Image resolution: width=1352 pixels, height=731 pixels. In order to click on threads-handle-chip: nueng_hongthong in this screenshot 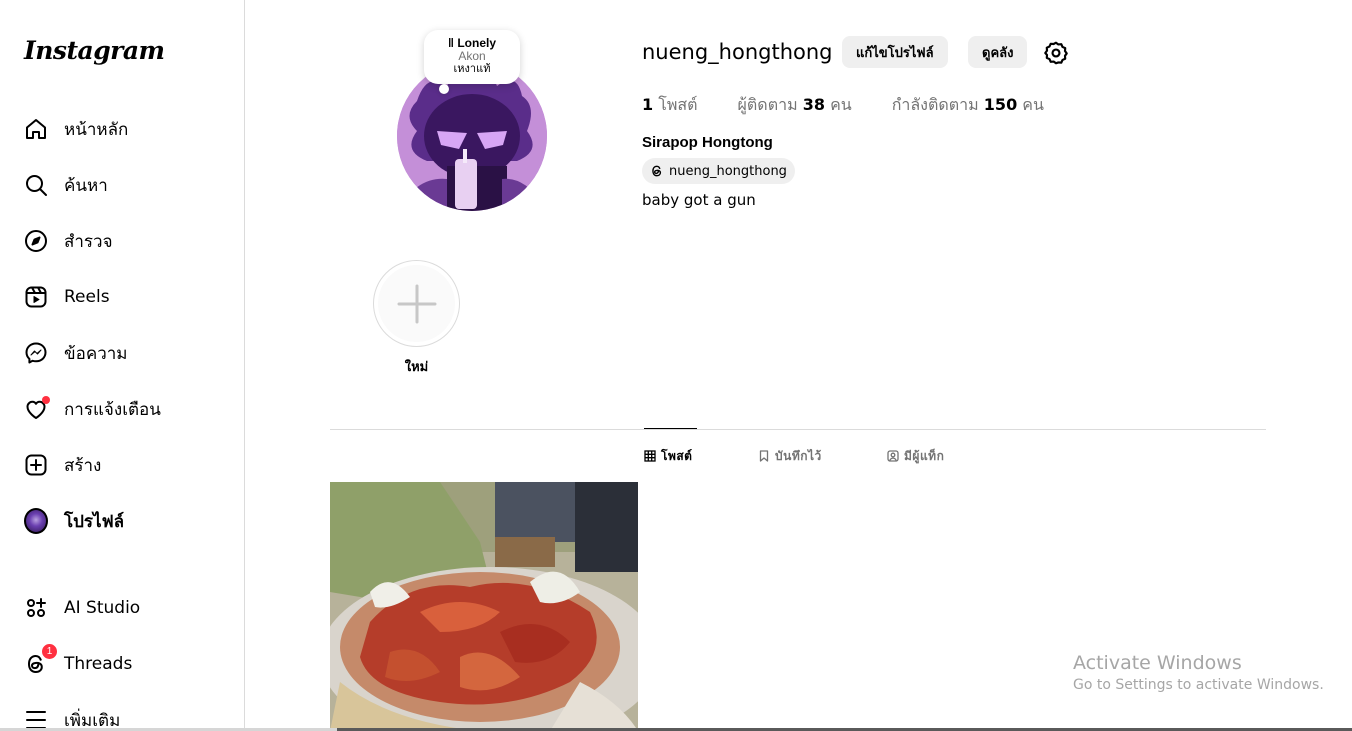, I will do `click(718, 171)`.